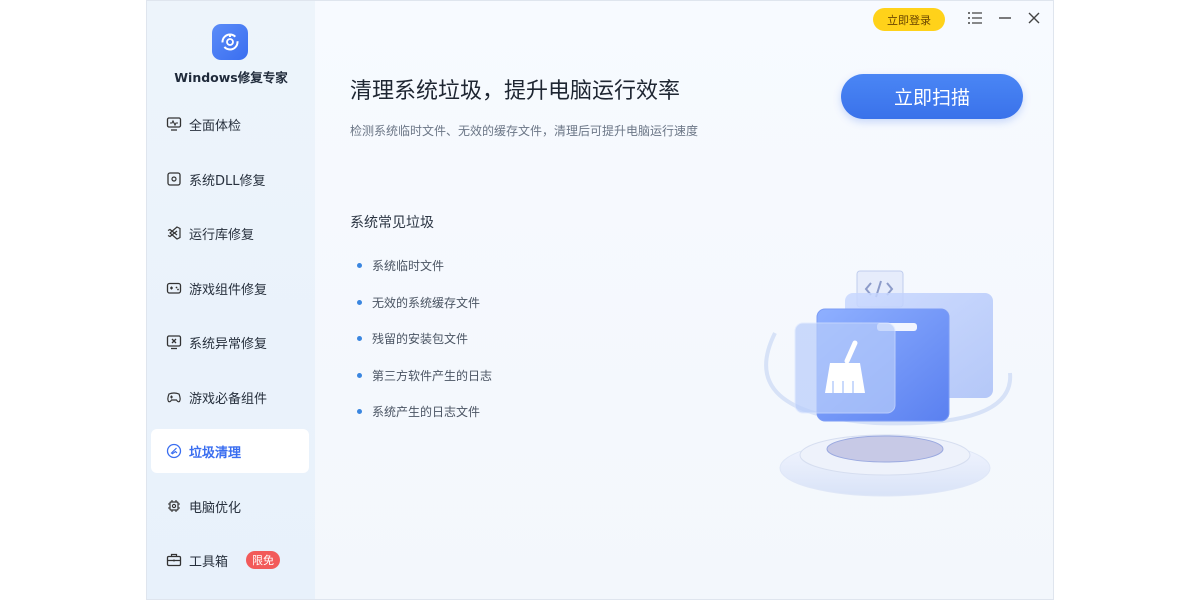 The width and height of the screenshot is (1200, 600). What do you see at coordinates (174, 506) in the screenshot?
I see `chip-icon` at bounding box center [174, 506].